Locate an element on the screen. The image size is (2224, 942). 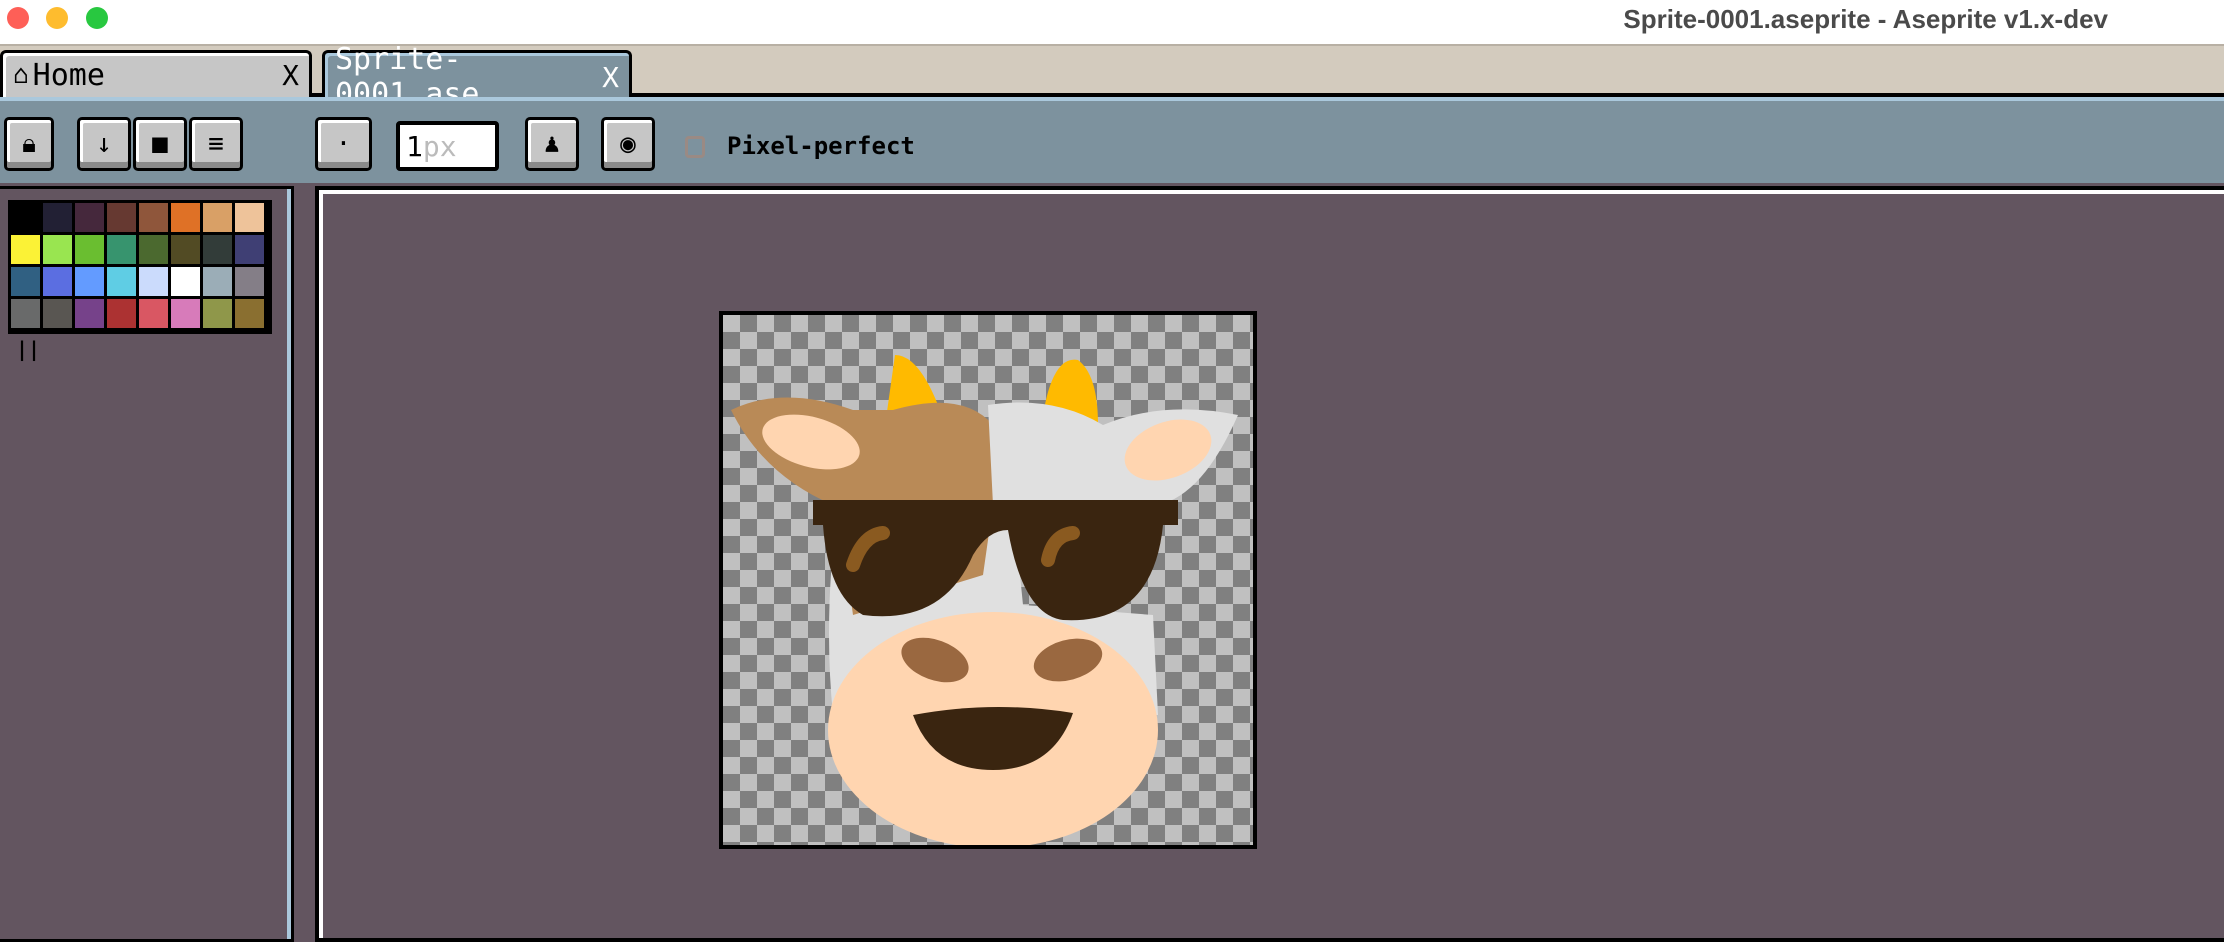
document-icon: ■ is located at coordinates (160, 144).